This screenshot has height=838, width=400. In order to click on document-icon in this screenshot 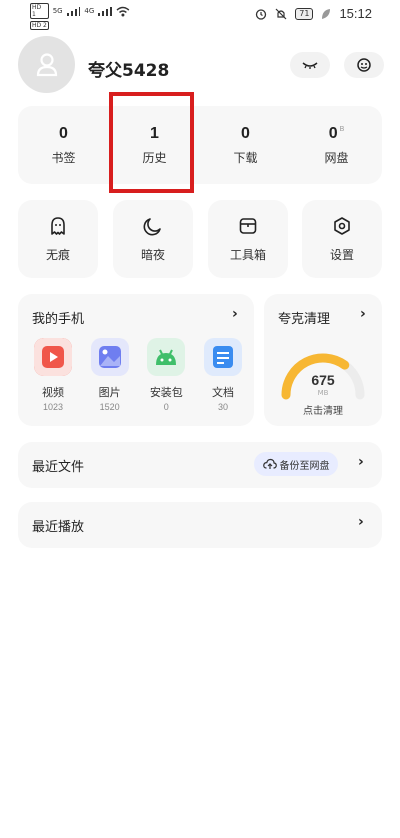, I will do `click(222, 357)`.